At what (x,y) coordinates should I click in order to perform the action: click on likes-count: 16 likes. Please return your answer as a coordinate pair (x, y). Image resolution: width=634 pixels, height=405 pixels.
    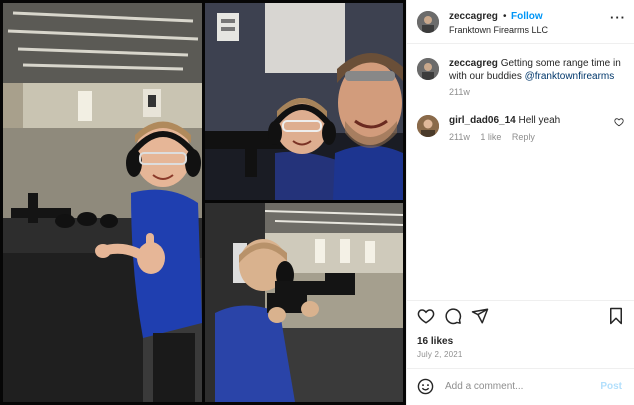
    Looking at the image, I should click on (435, 341).